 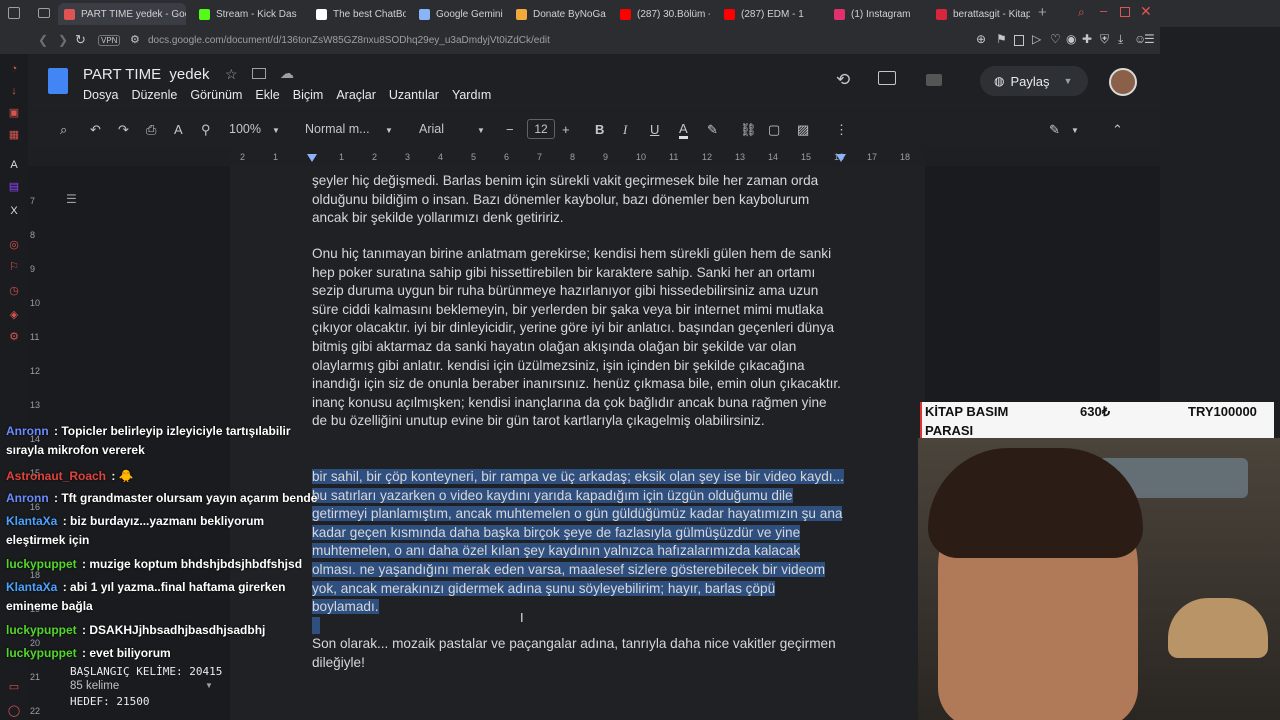 What do you see at coordinates (1103, 10) in the screenshot?
I see `minimize-icon: –` at bounding box center [1103, 10].